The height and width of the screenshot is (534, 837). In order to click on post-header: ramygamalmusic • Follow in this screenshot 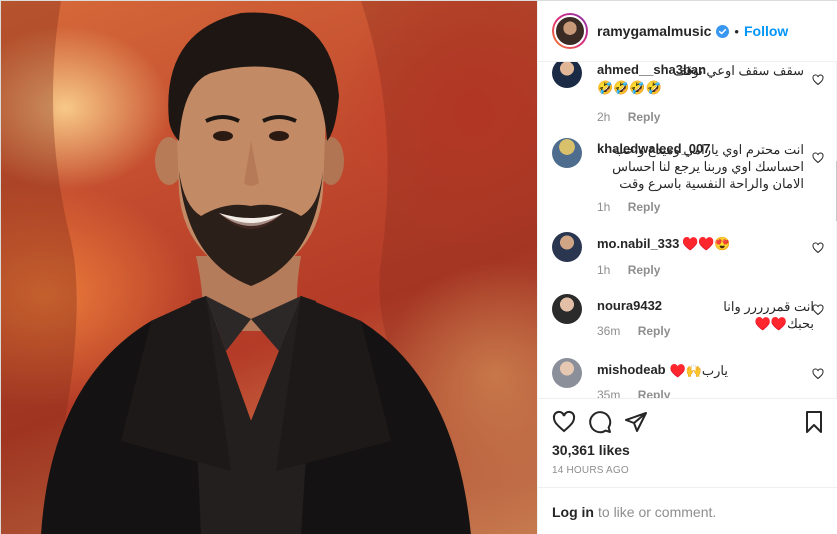, I will do `click(687, 31)`.